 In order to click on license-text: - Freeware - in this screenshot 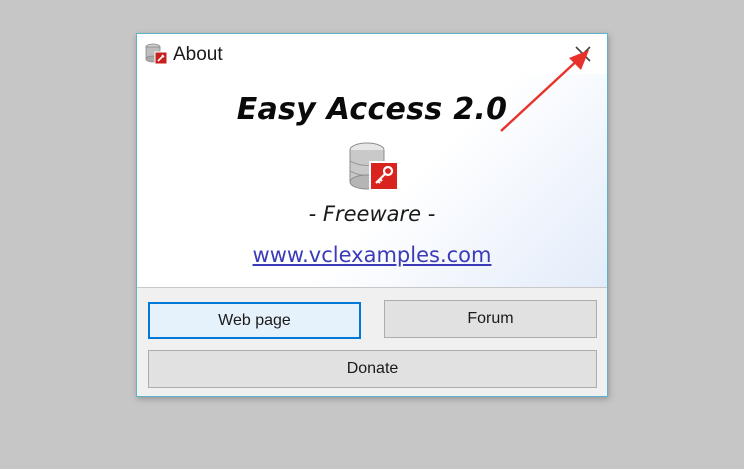, I will do `click(372, 214)`.